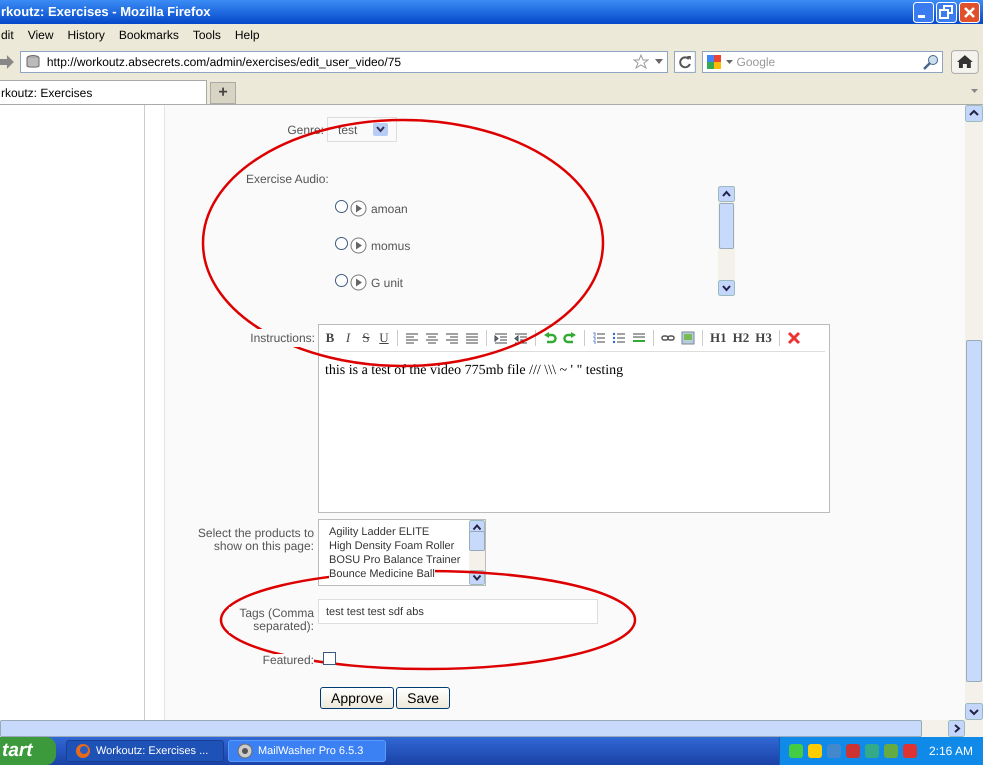 The width and height of the screenshot is (983, 765). What do you see at coordinates (501, 338) in the screenshot?
I see `indent-icon` at bounding box center [501, 338].